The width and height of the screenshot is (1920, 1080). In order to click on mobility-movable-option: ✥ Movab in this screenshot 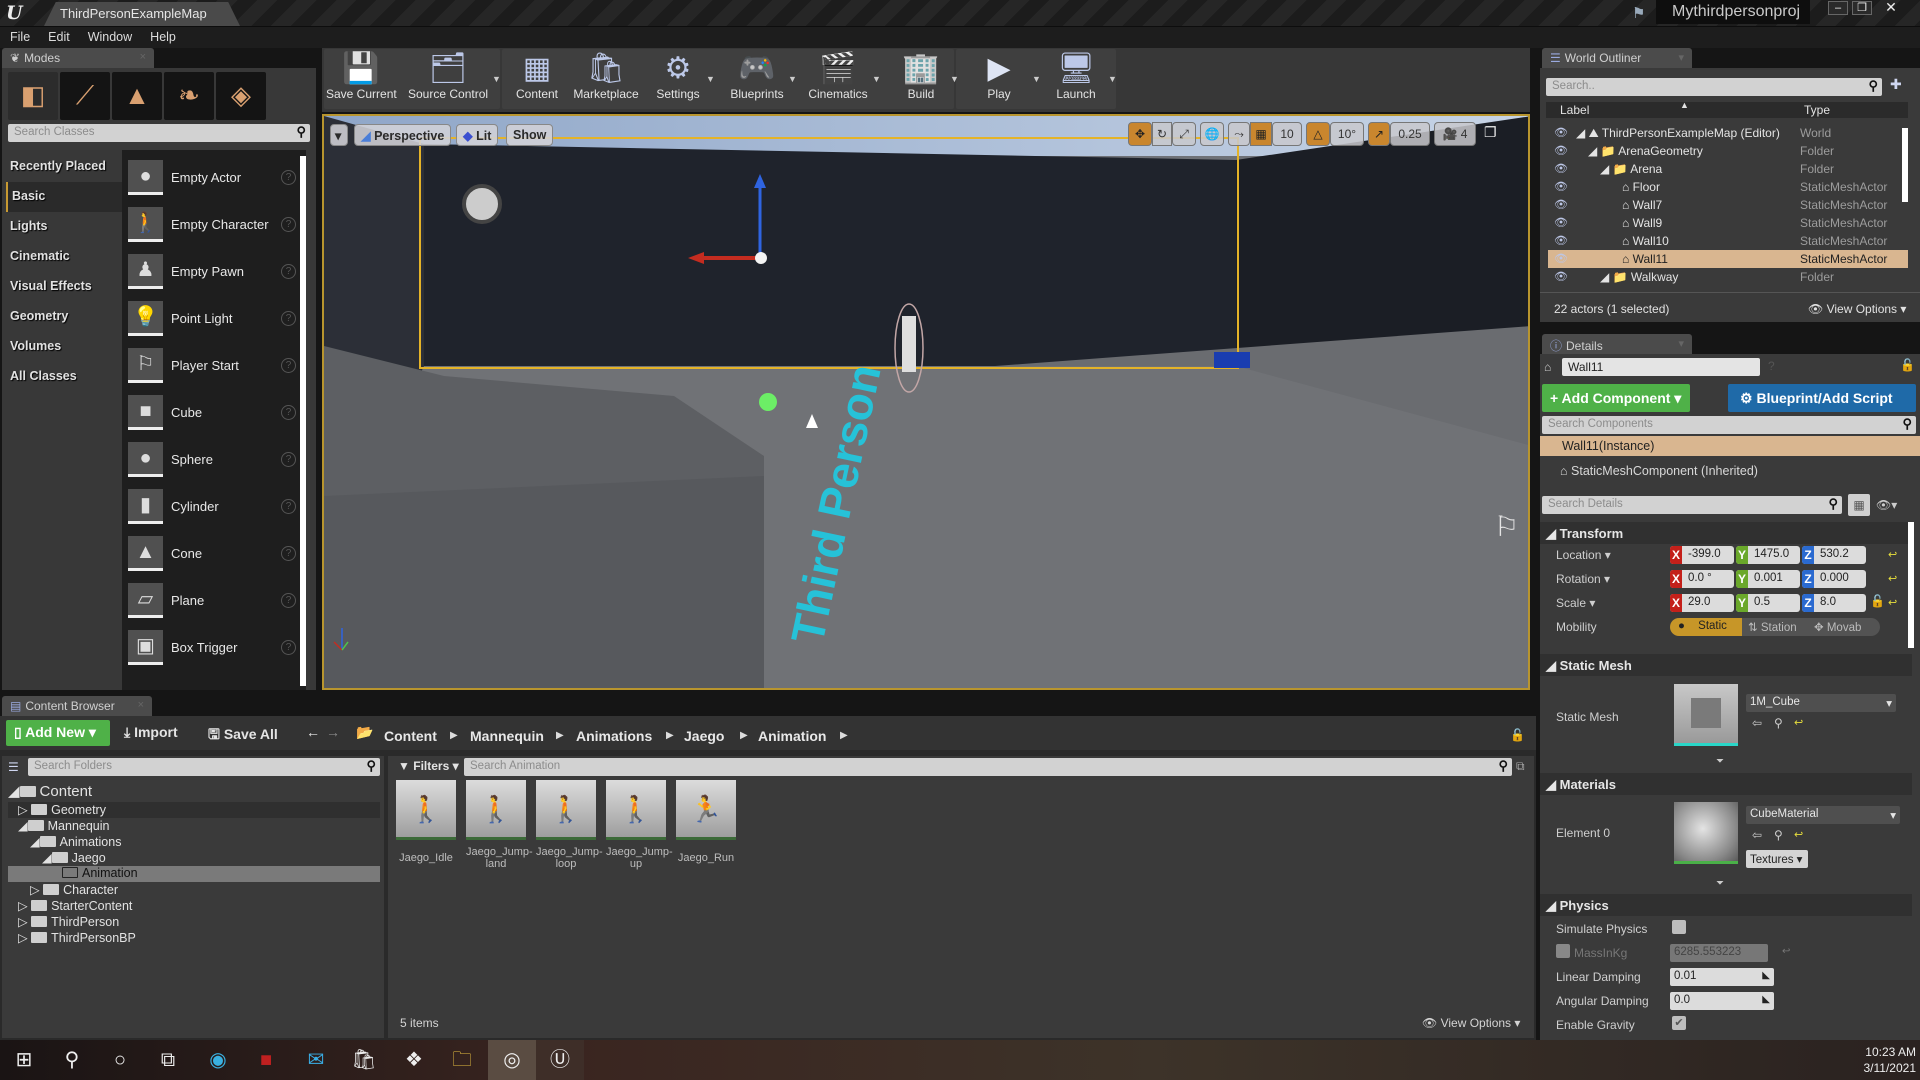, I will do `click(1844, 627)`.